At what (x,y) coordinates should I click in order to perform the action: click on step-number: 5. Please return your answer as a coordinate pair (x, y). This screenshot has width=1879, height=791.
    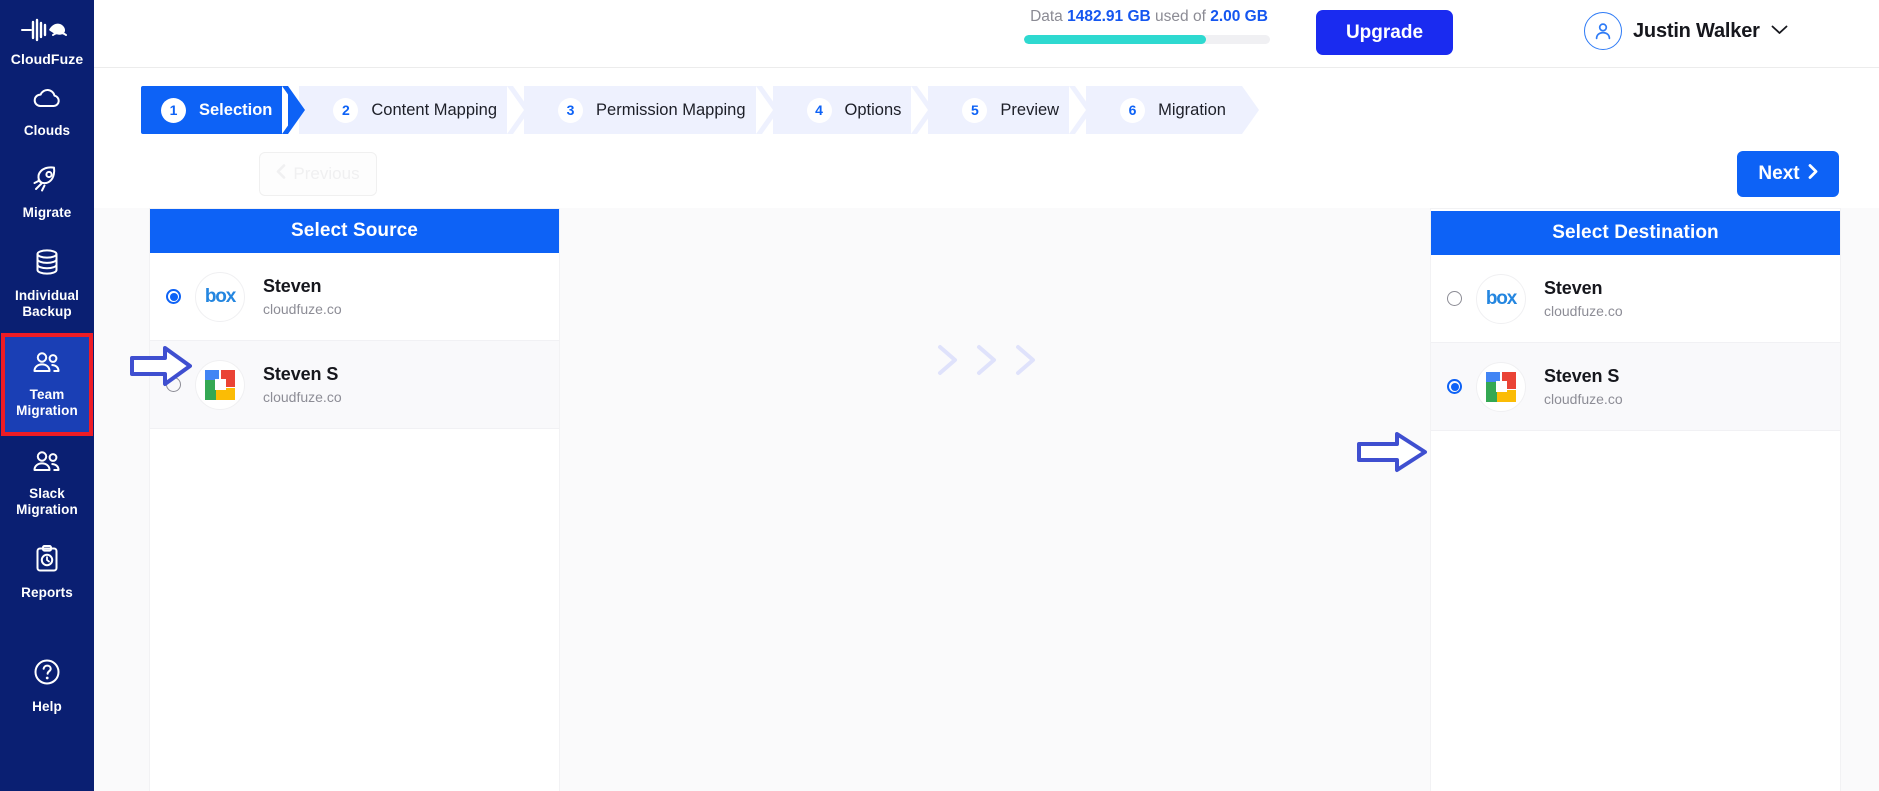
    Looking at the image, I should click on (975, 110).